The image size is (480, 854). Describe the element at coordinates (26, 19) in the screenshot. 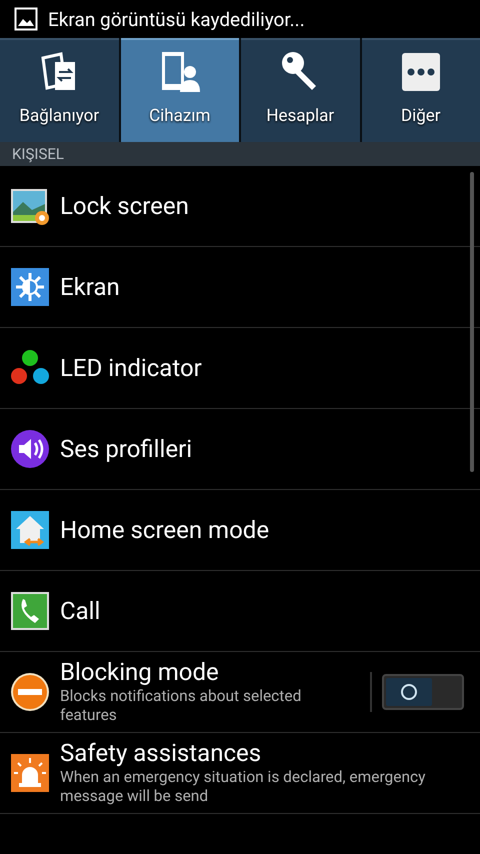

I see `image-icon` at that location.